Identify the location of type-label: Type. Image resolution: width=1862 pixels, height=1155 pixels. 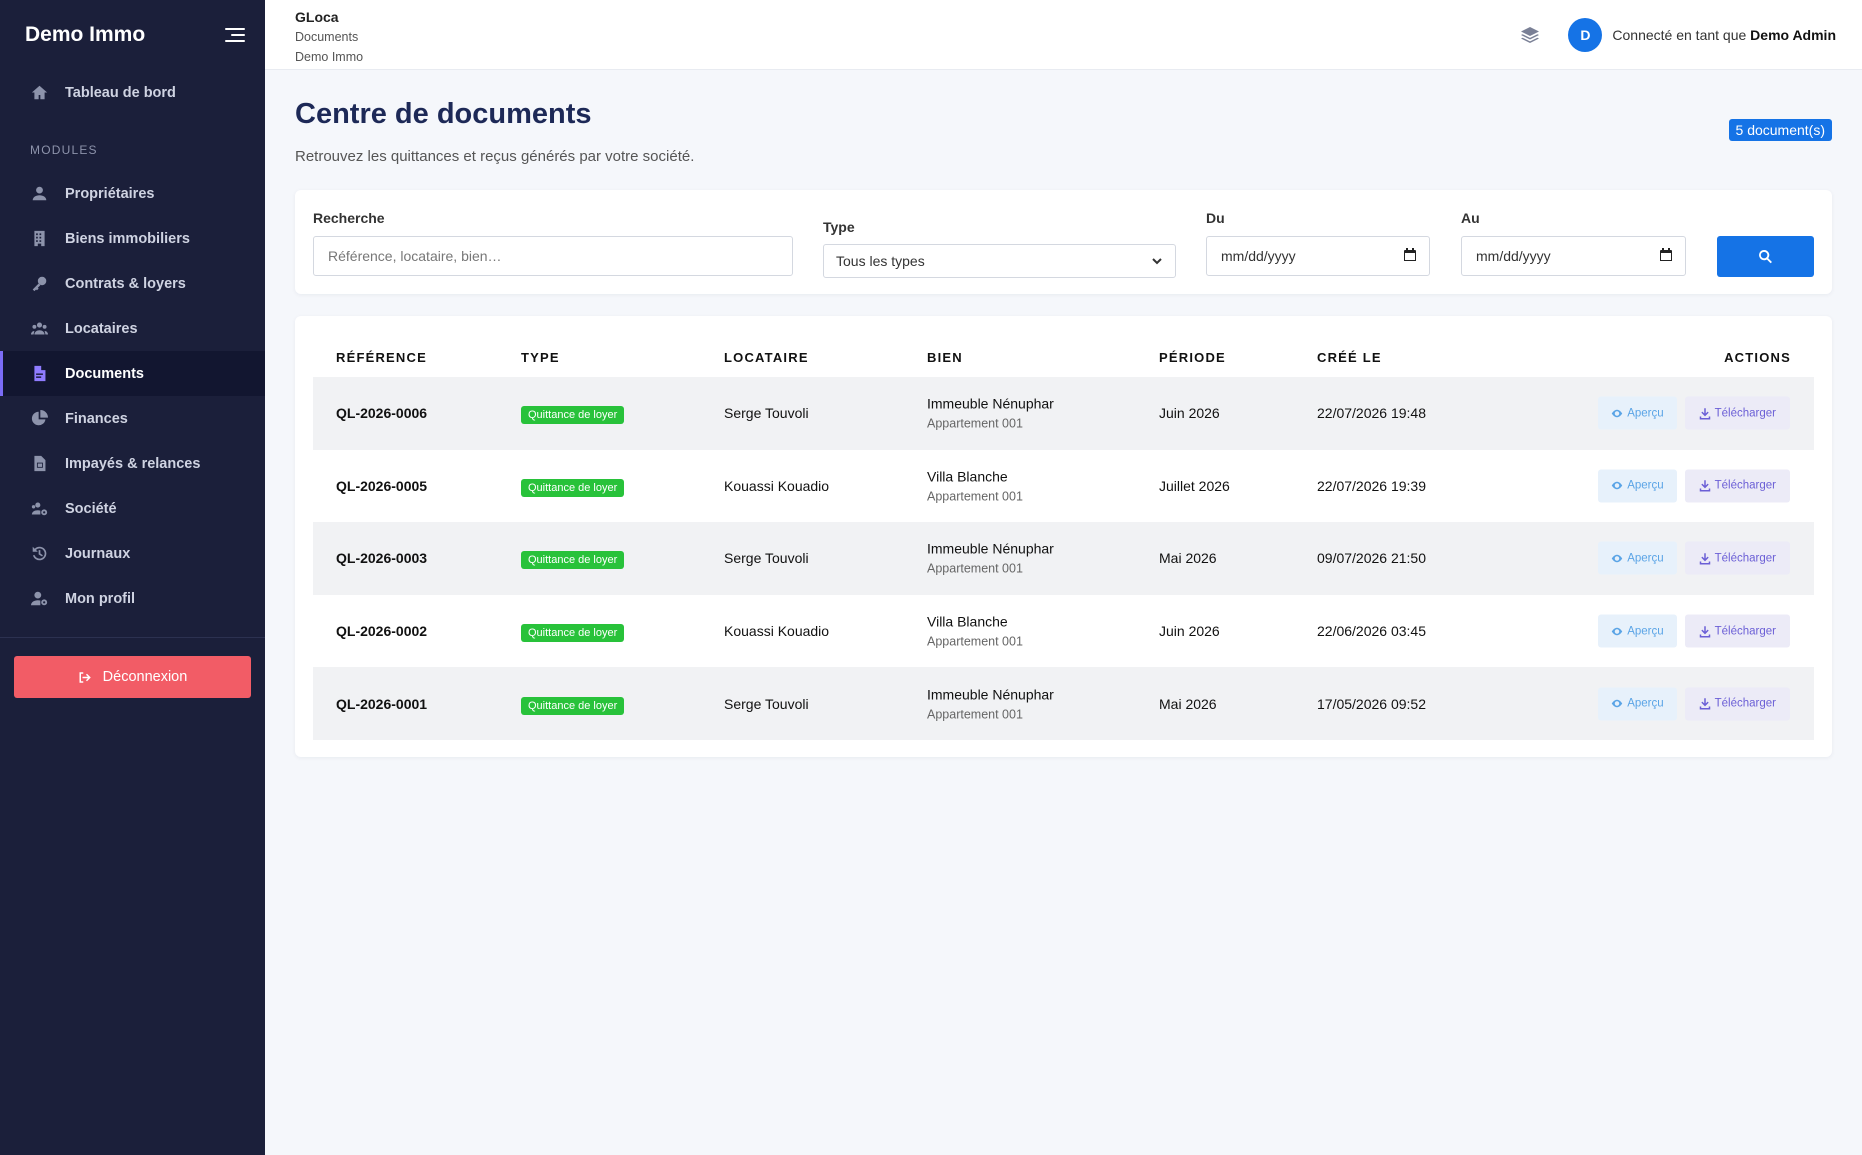
(839, 227).